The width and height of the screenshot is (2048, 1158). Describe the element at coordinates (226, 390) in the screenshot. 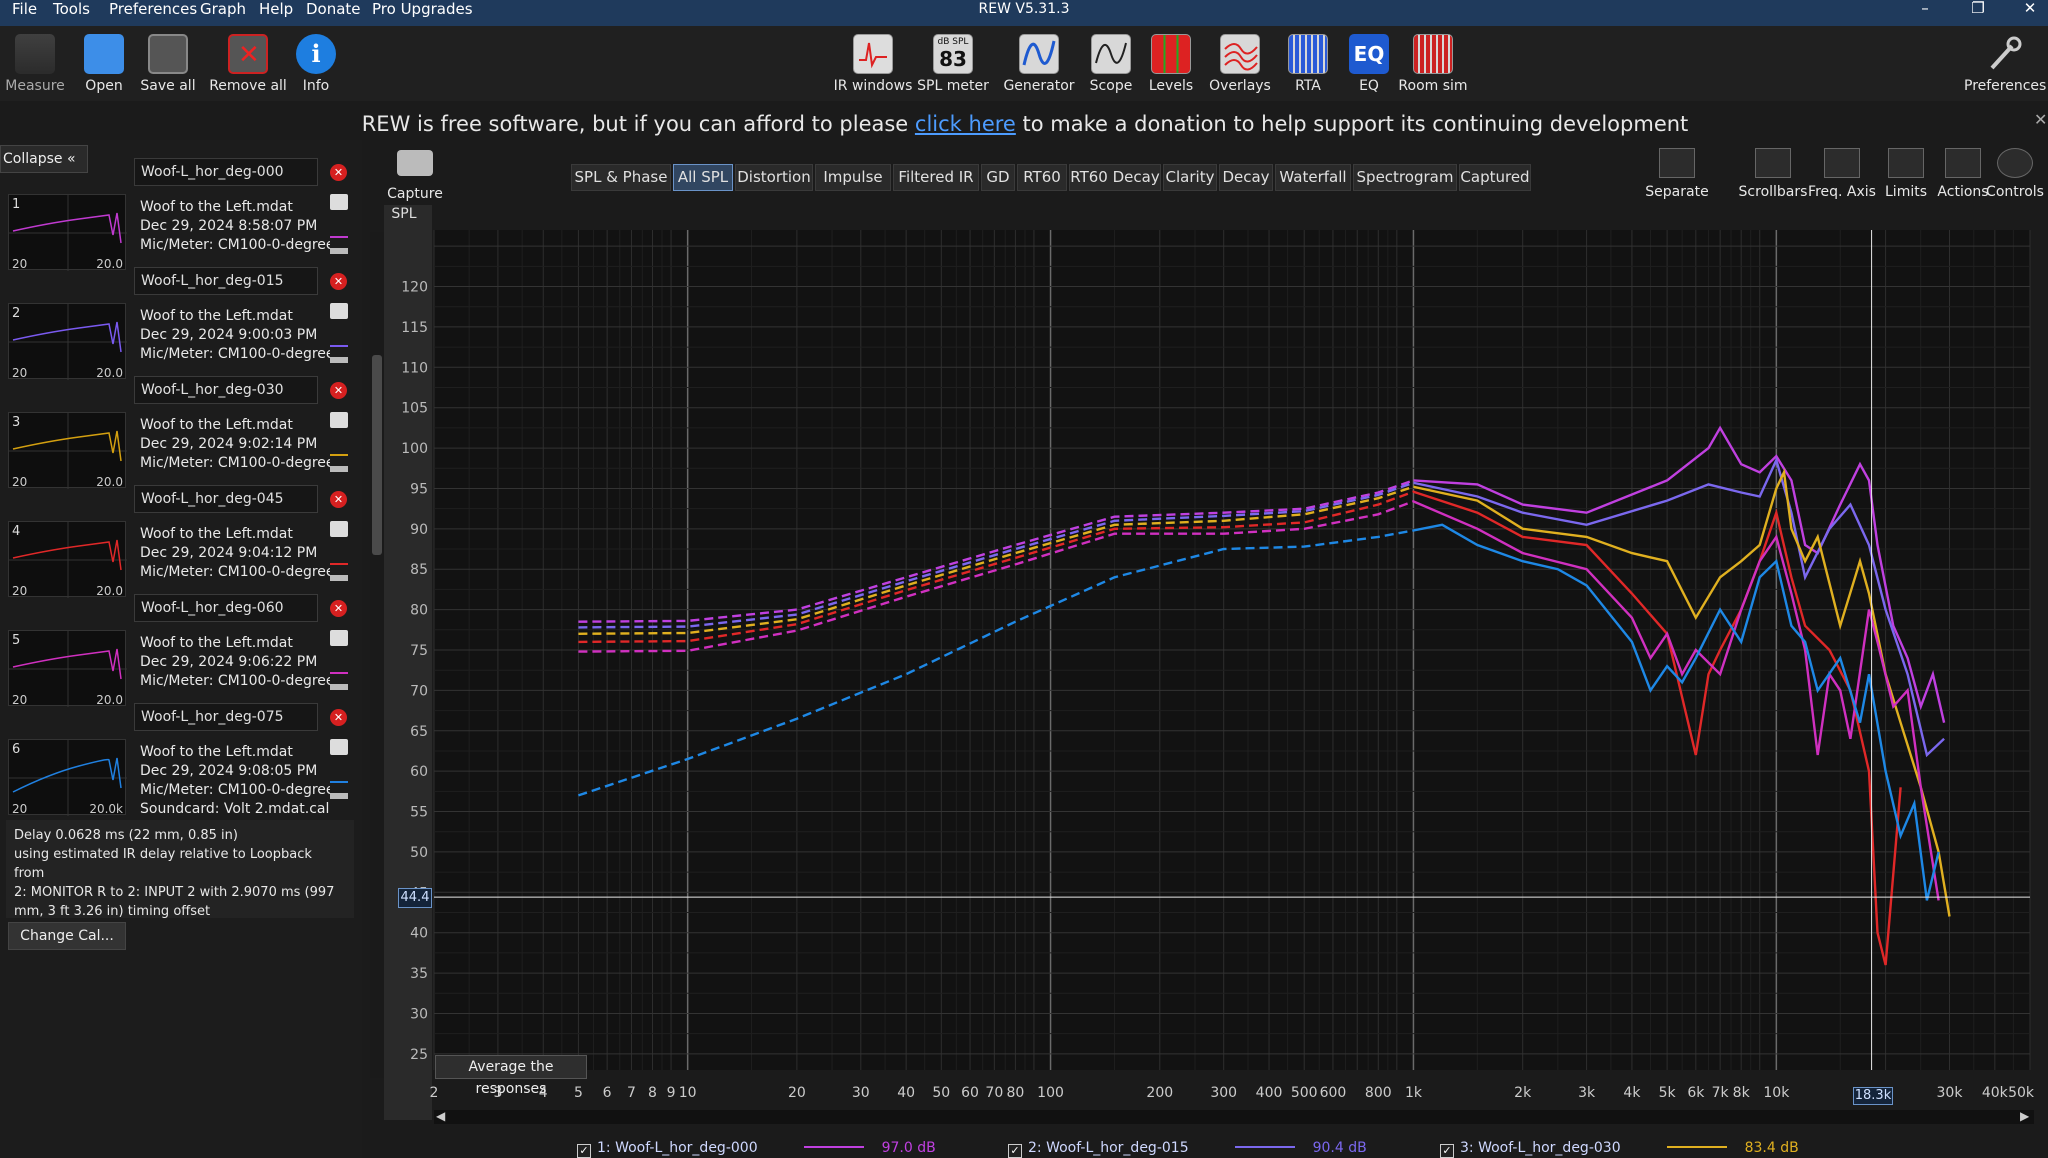

I see `measurement-name-field: Woof-L_hor_deg-030` at that location.